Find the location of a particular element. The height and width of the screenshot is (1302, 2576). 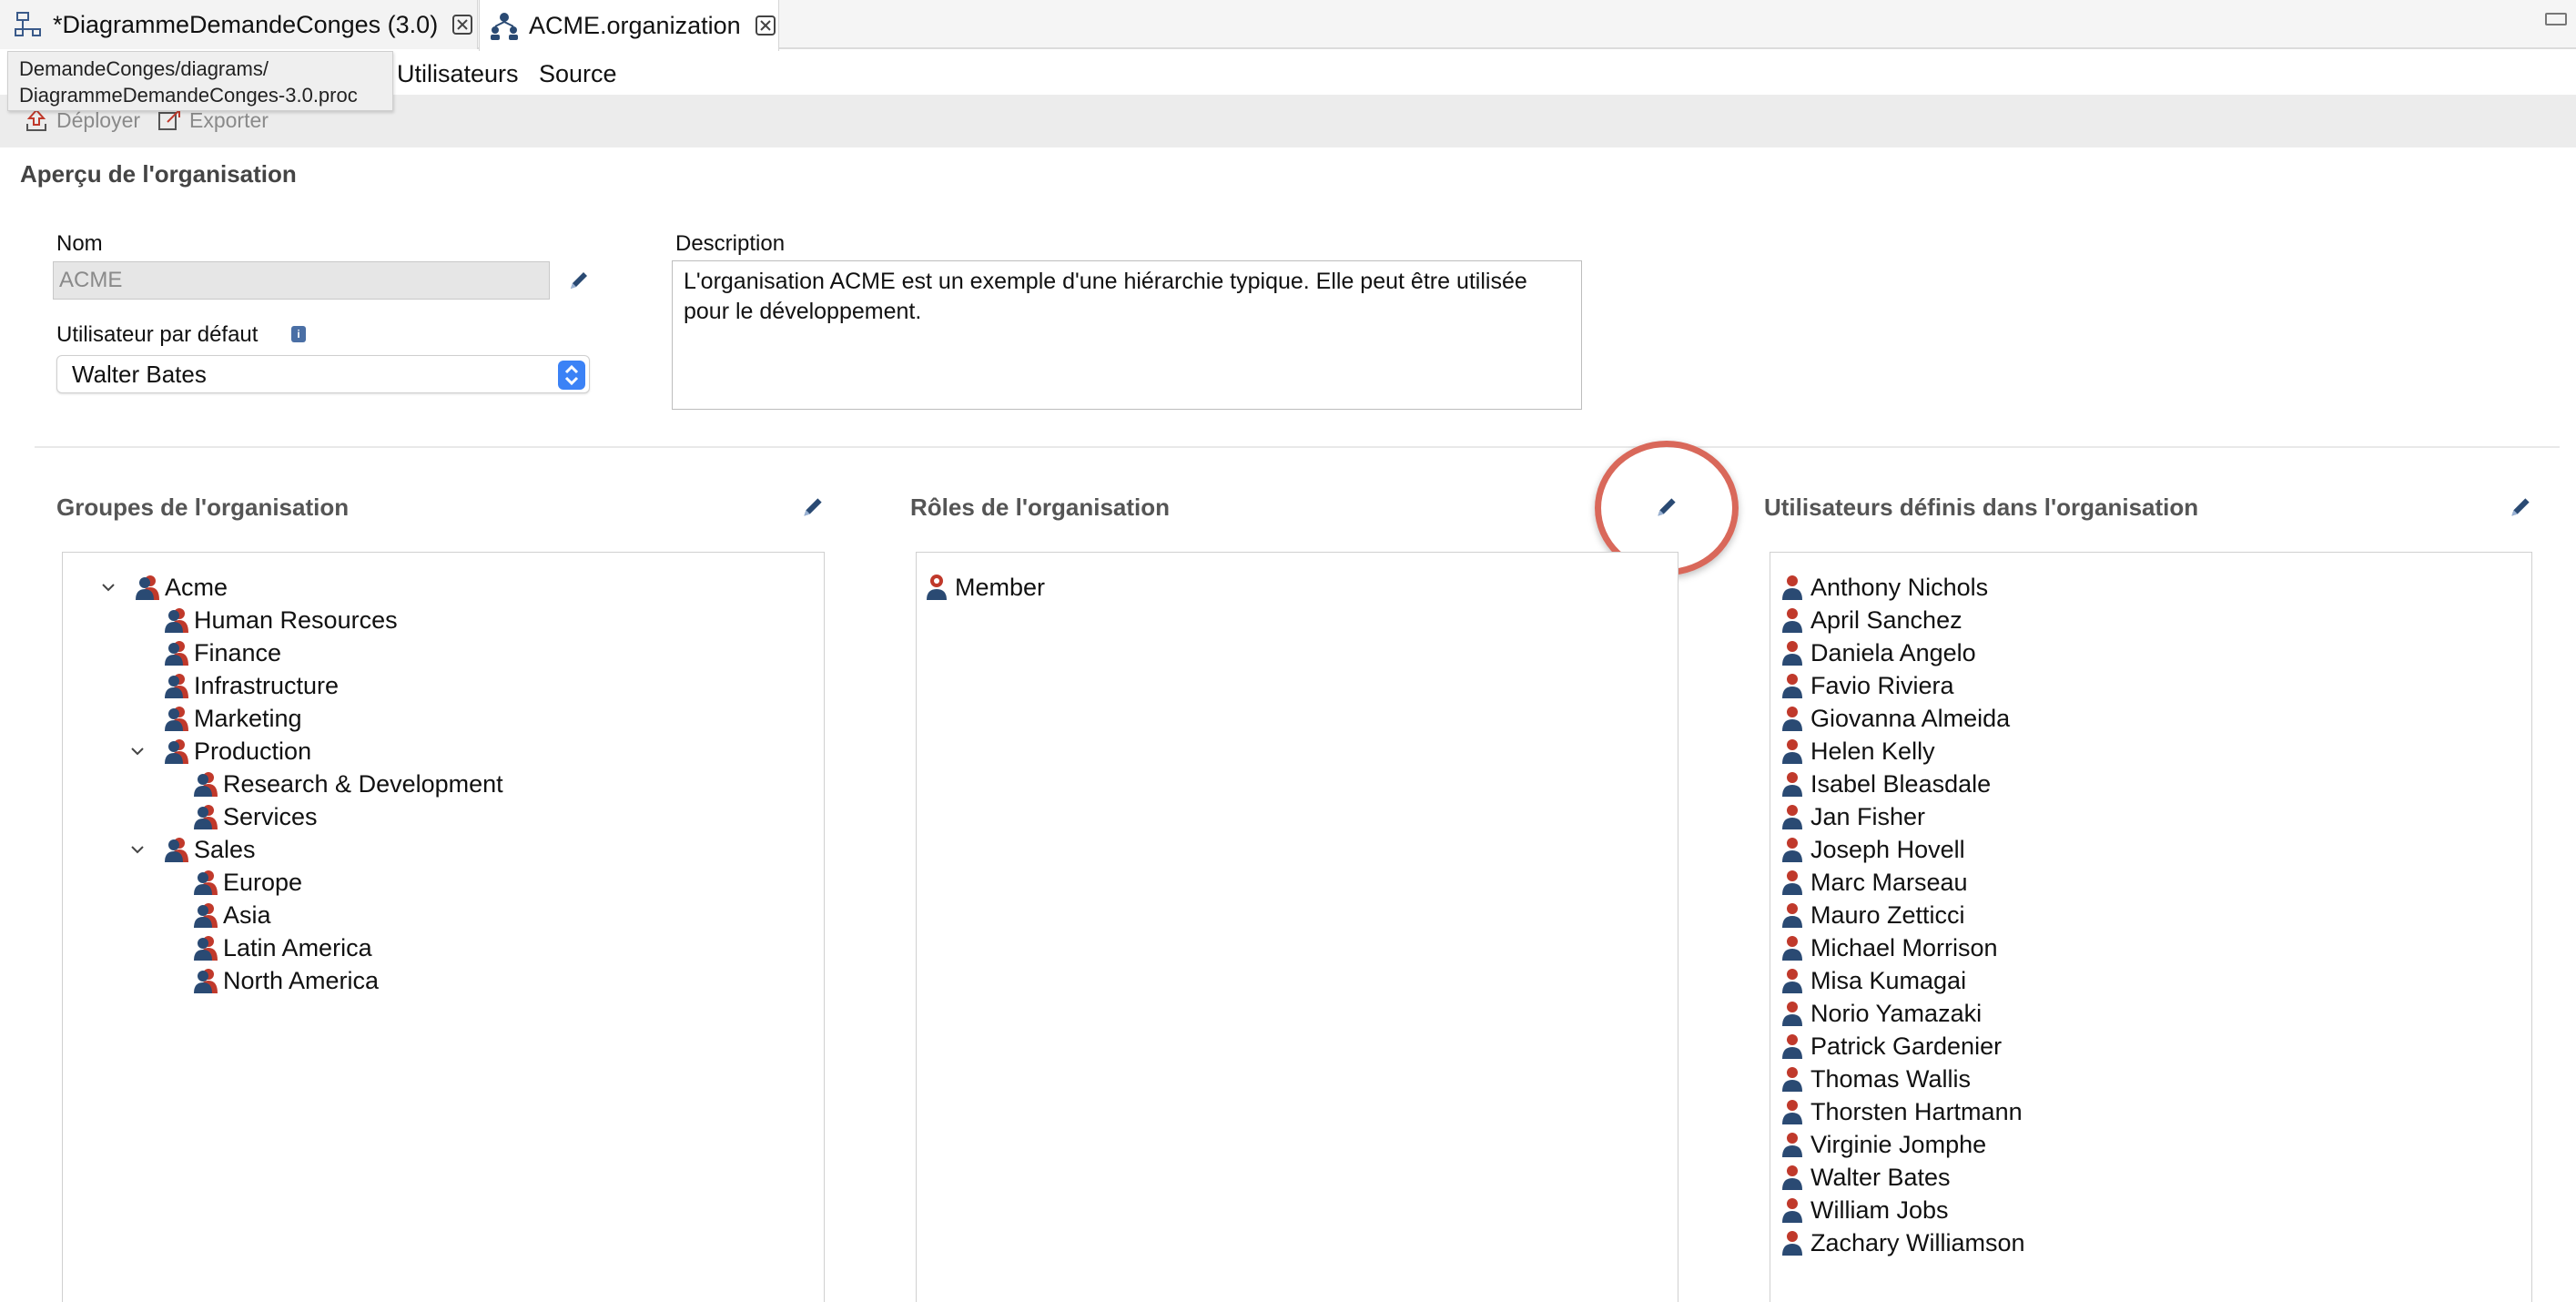

group-tree-item: Asia is located at coordinates (231, 915).